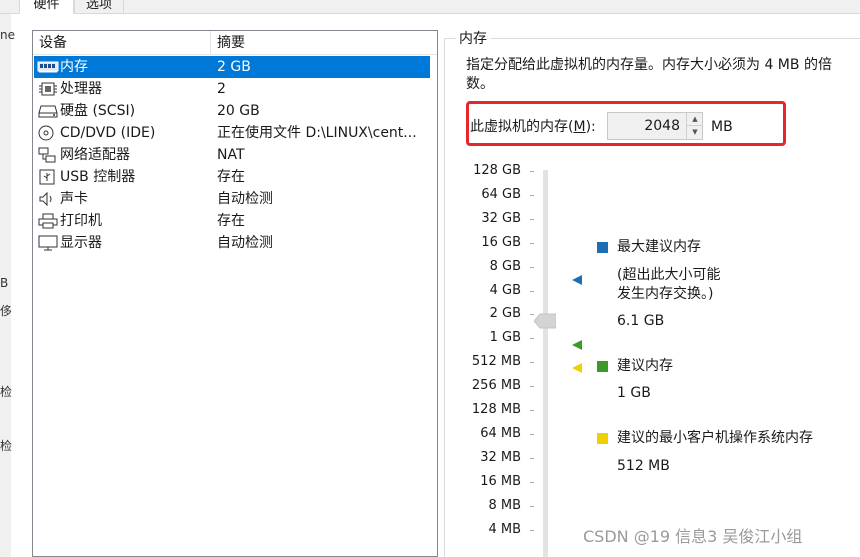 The height and width of the screenshot is (557, 860). I want to click on slider-tick-label: 4 MB, so click(504, 529).